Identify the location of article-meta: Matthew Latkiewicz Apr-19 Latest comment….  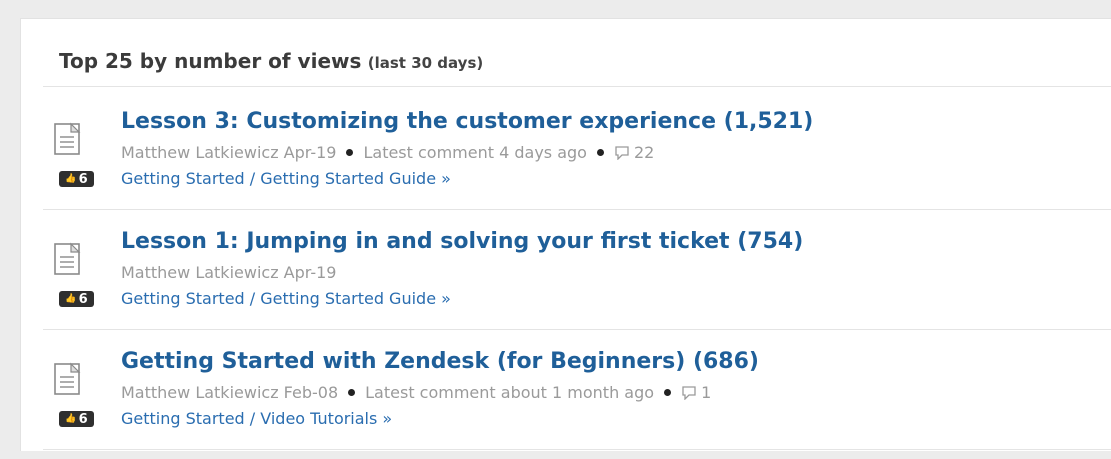
(387, 152).